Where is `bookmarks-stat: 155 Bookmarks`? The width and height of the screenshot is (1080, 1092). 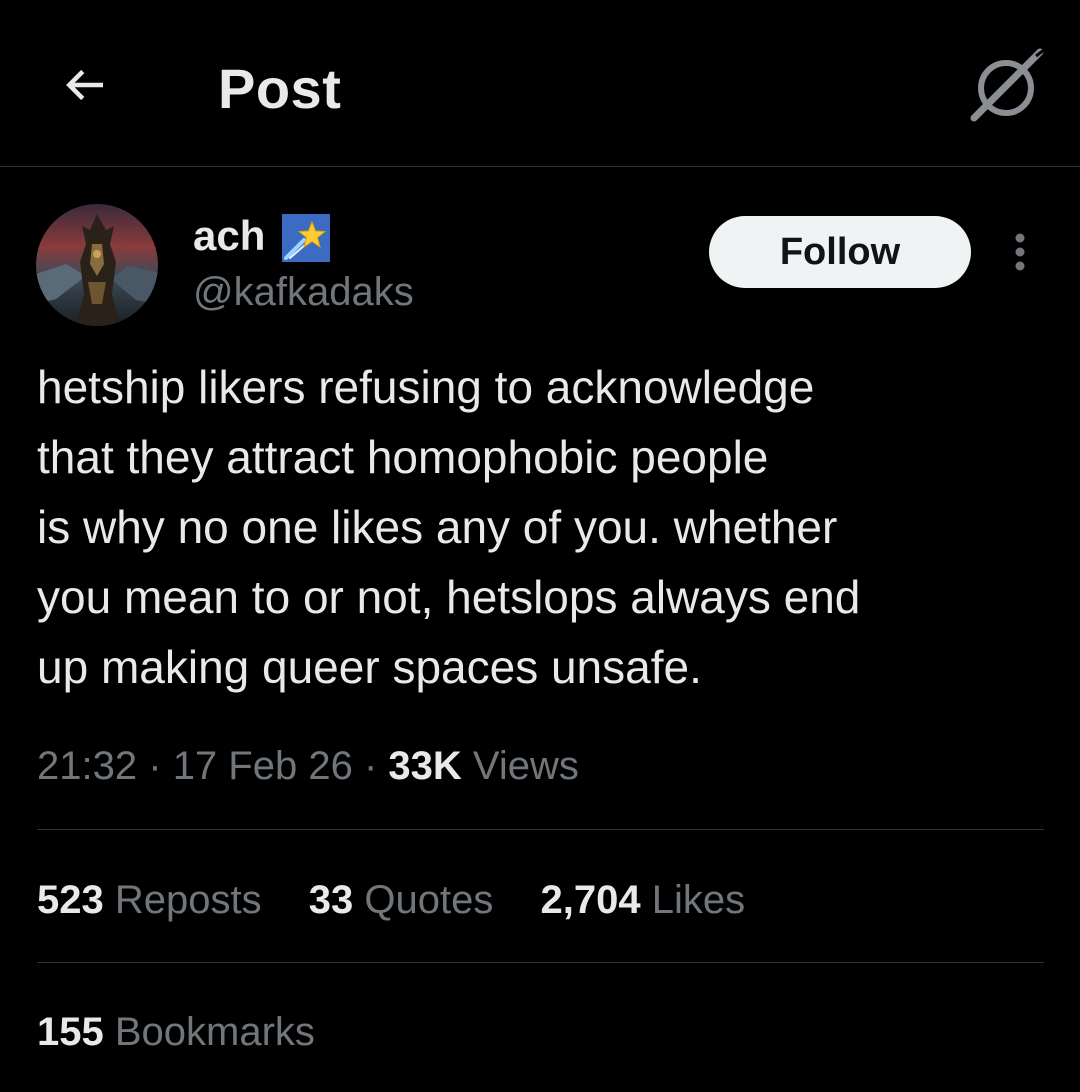
bookmarks-stat: 155 Bookmarks is located at coordinates (176, 1032).